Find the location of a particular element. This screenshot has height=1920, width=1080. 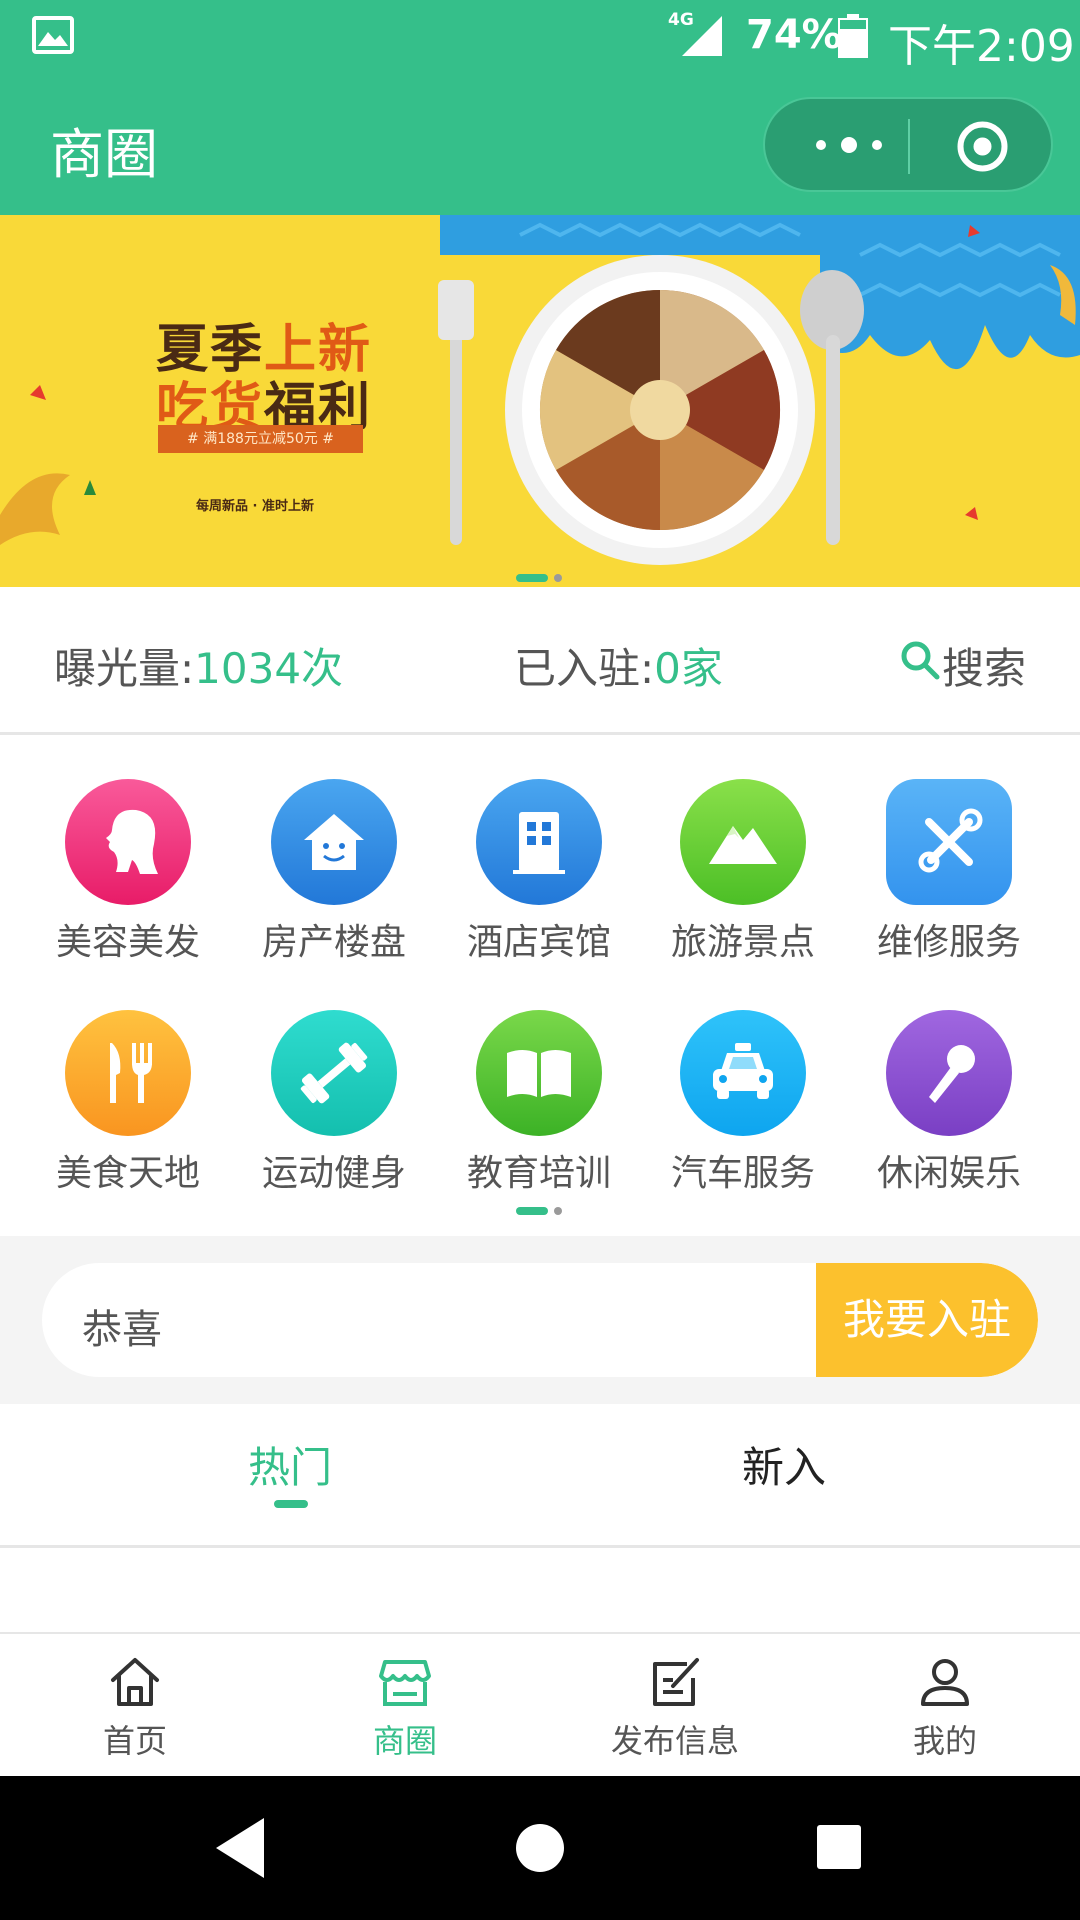

dumbbell-icon is located at coordinates (334, 1073).